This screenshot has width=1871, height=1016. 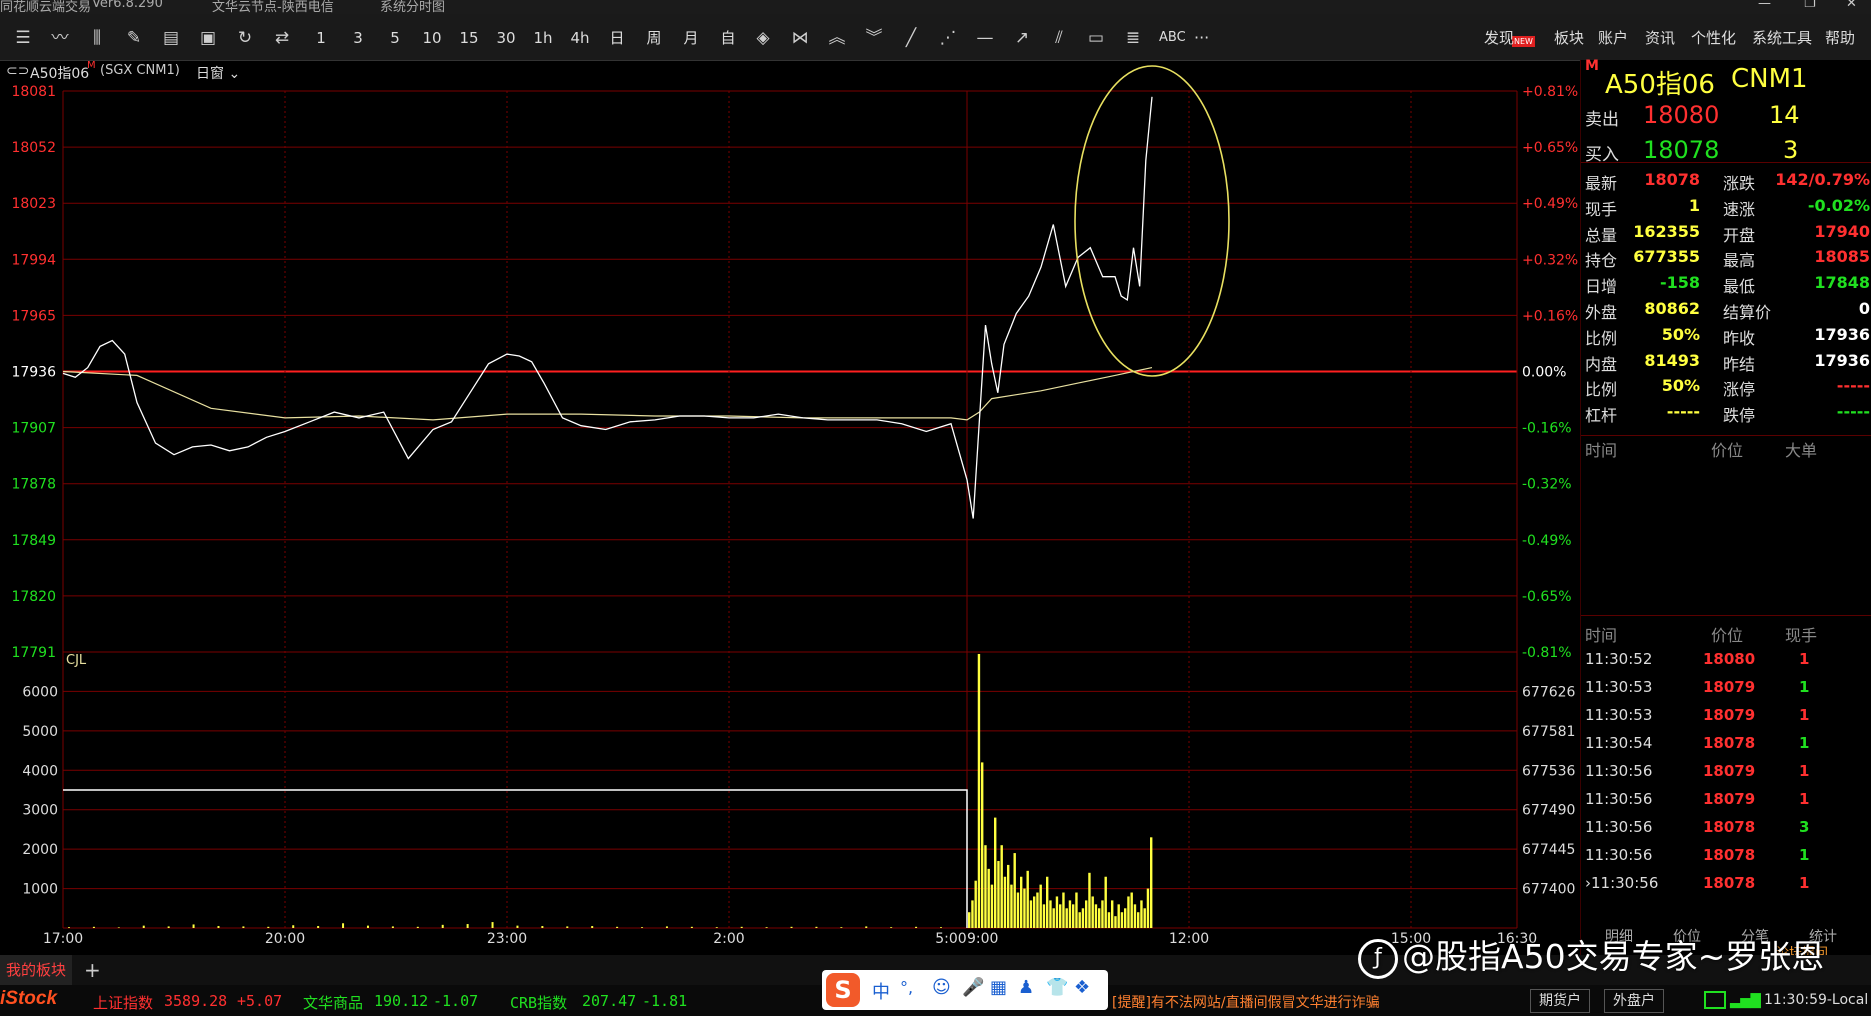 What do you see at coordinates (285, 939) in the screenshot?
I see `time-tick-label: 20:00` at bounding box center [285, 939].